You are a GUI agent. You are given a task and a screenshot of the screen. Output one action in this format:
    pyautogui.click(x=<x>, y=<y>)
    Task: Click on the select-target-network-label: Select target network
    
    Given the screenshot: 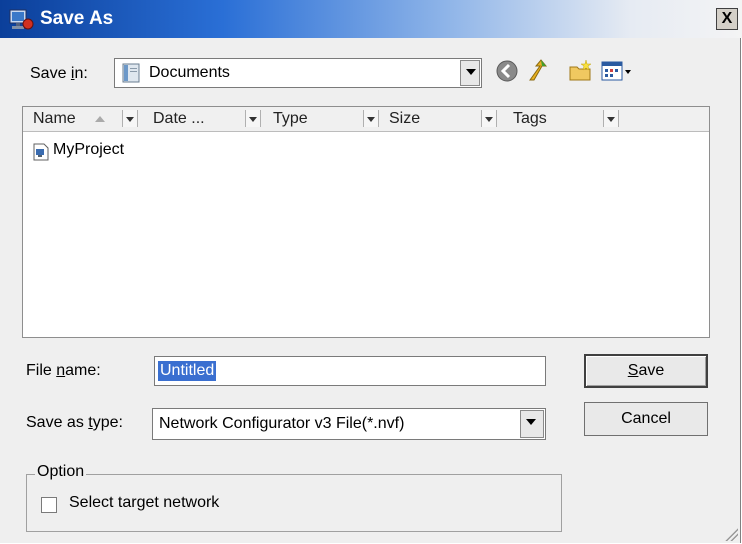 What is the action you would take?
    pyautogui.click(x=144, y=503)
    